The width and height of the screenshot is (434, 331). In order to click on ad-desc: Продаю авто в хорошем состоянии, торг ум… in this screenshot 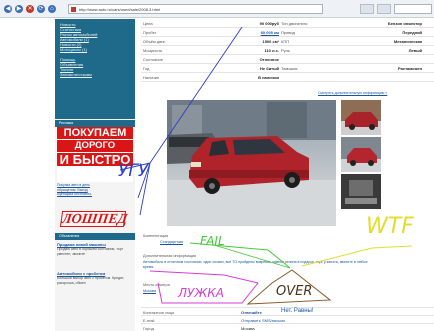, I will do `click(90, 251)`.